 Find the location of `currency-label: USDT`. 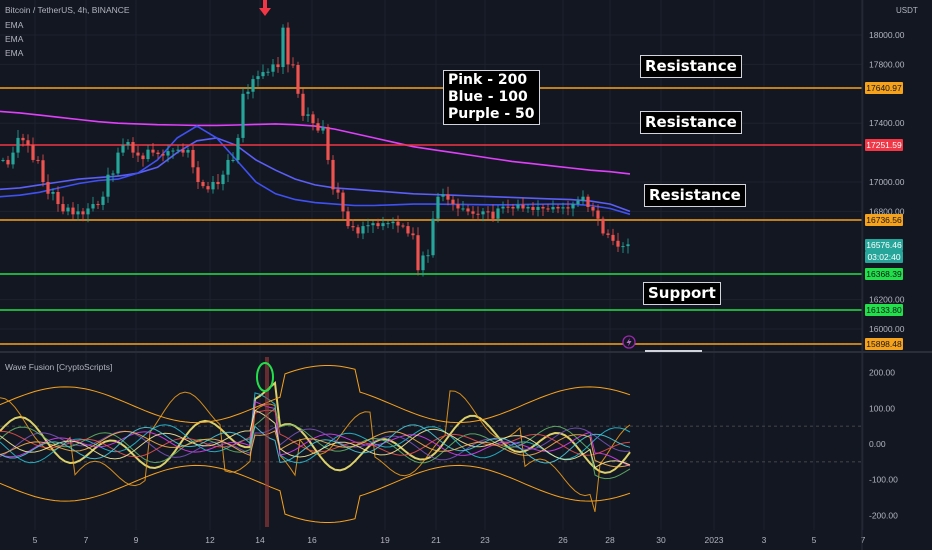

currency-label: USDT is located at coordinates (907, 10).